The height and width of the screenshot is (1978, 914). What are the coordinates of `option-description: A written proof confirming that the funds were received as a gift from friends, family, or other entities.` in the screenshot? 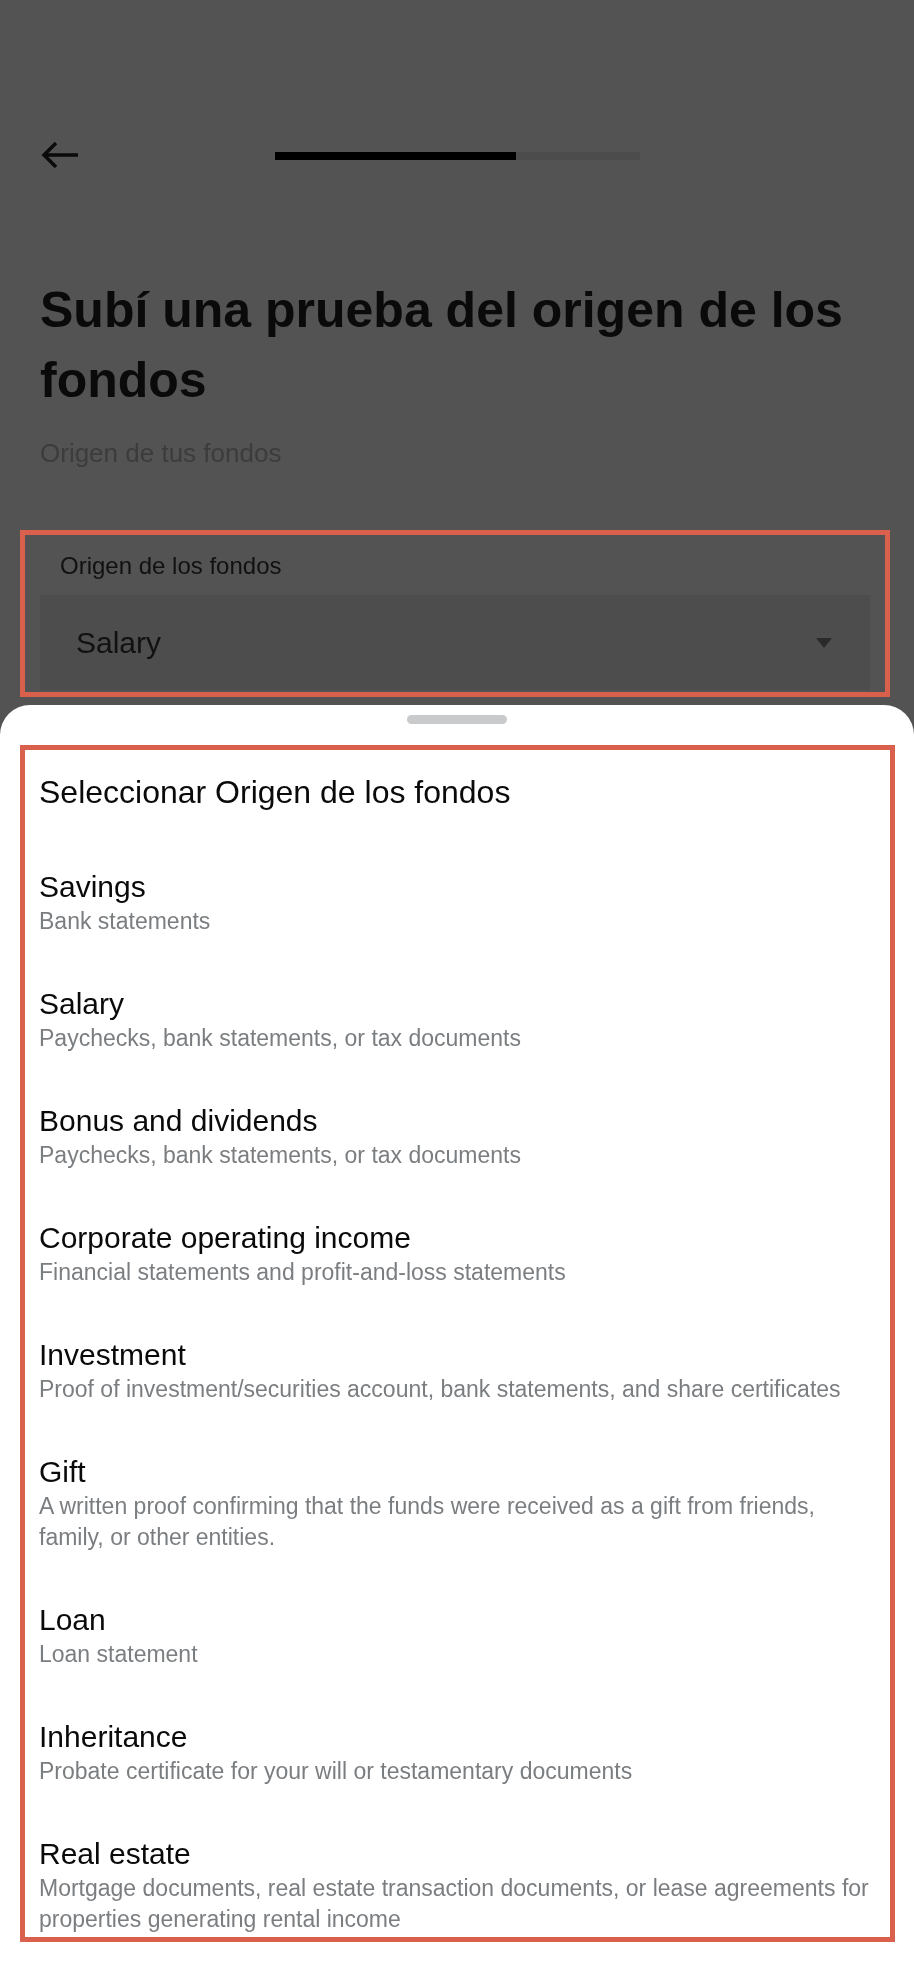 It's located at (427, 1522).